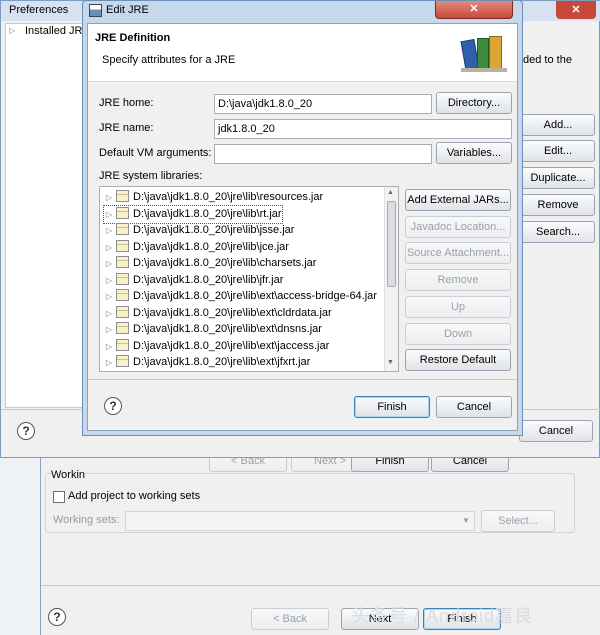  Describe the element at coordinates (95, 10) in the screenshot. I see `edit-jre-icon` at that location.